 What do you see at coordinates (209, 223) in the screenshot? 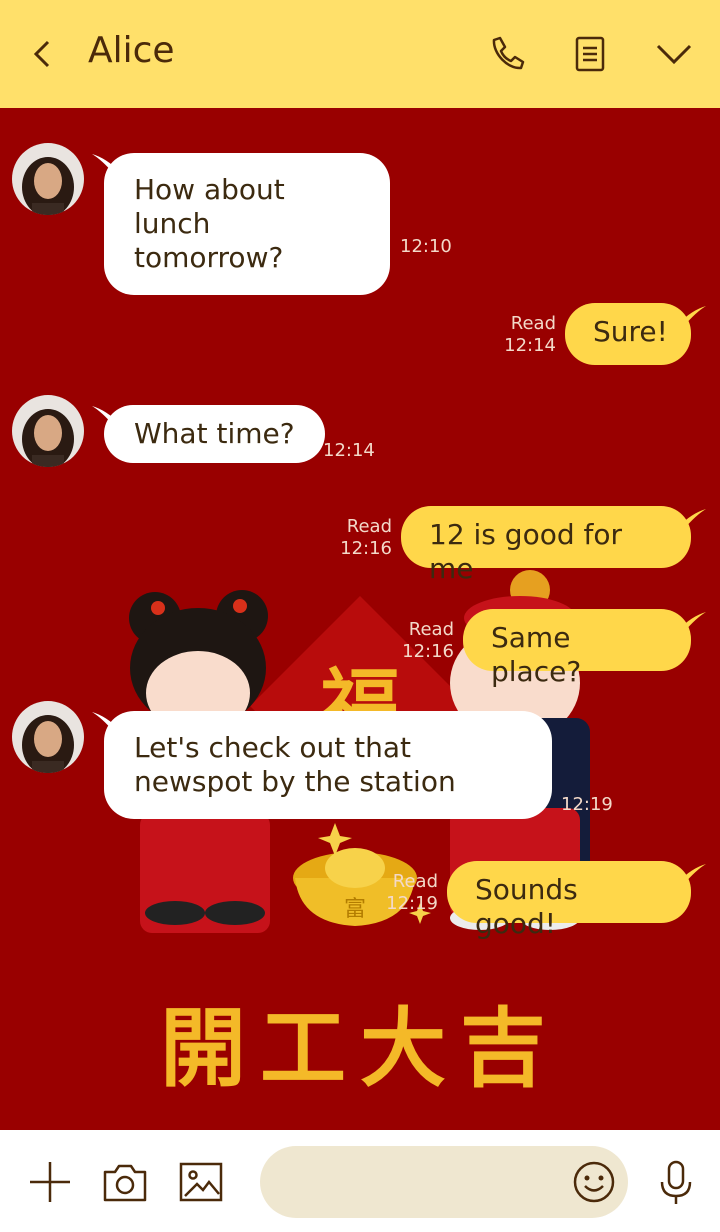
I see `message-text: How about lunch tomorrow?` at bounding box center [209, 223].